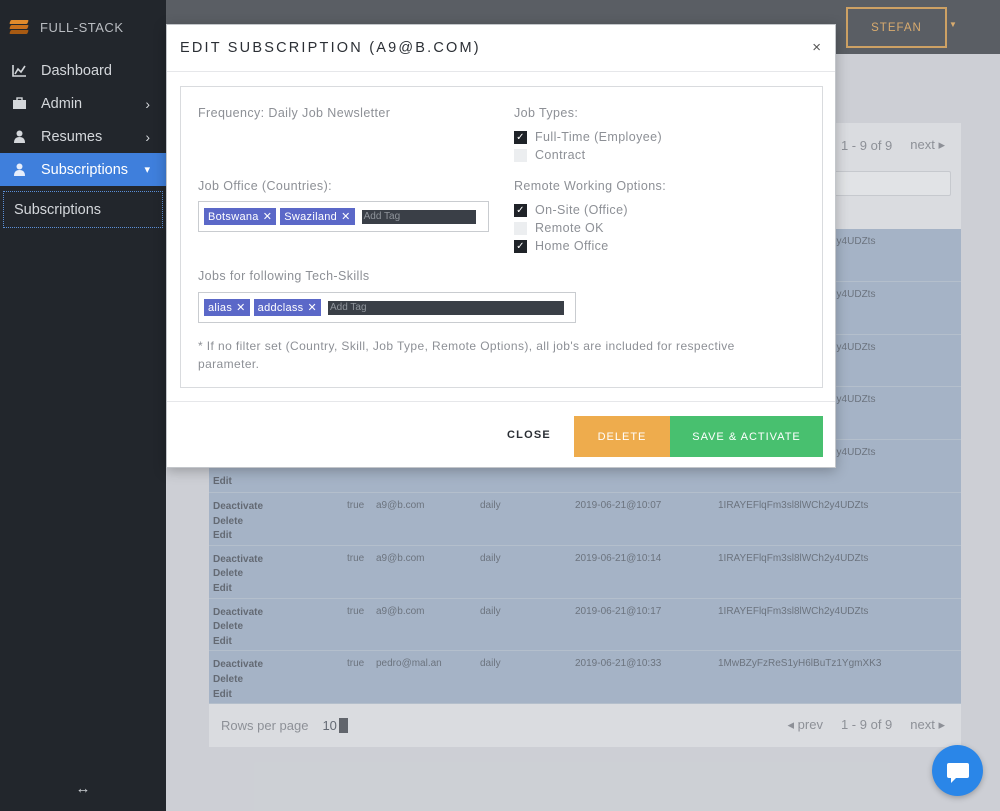  I want to click on tag-chip: alias ✕, so click(227, 307).